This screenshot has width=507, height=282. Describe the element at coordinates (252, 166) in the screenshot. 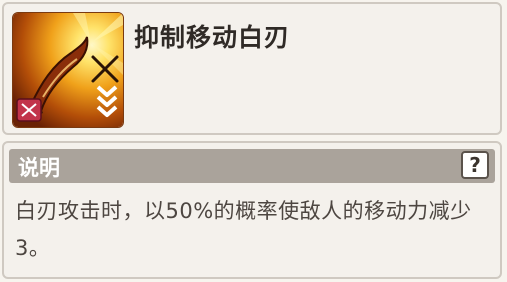

I see `description-header: 说明 ?` at that location.